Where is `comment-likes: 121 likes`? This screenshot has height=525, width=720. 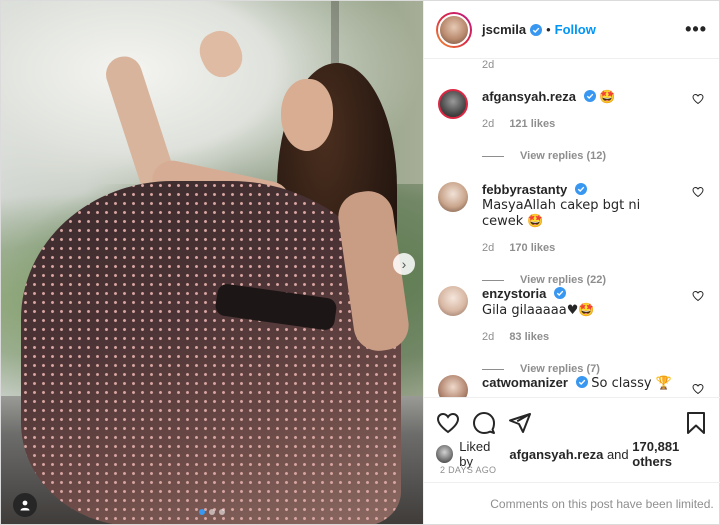 comment-likes: 121 likes is located at coordinates (532, 124).